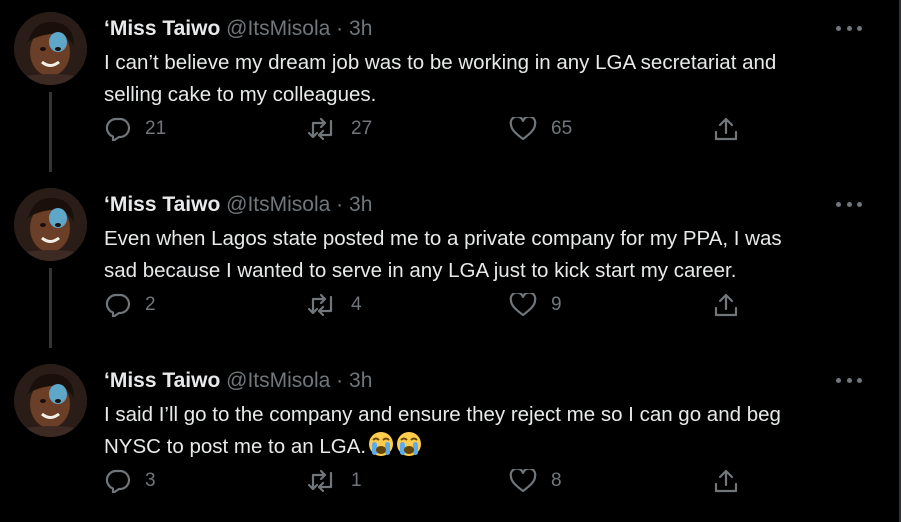 The image size is (901, 522). I want to click on tweet-actions: 3 1 8, so click(449, 481).